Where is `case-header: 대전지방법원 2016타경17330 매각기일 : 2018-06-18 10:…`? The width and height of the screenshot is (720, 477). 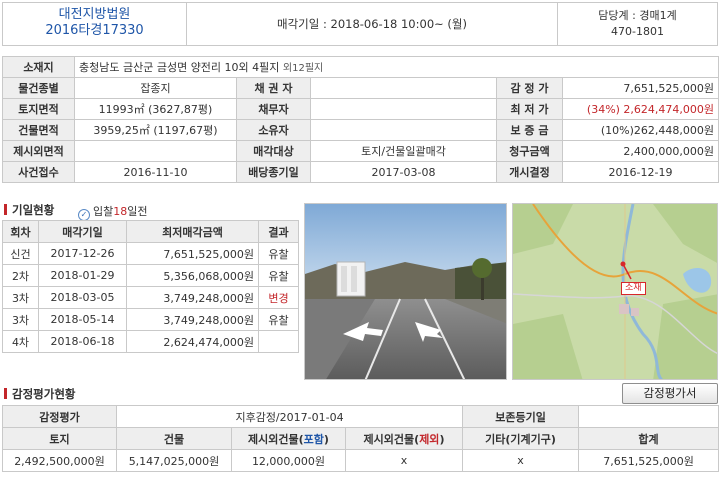 case-header: 대전지방법원 2016타경17330 매각기일 : 2018-06-18 10:… is located at coordinates (360, 24).